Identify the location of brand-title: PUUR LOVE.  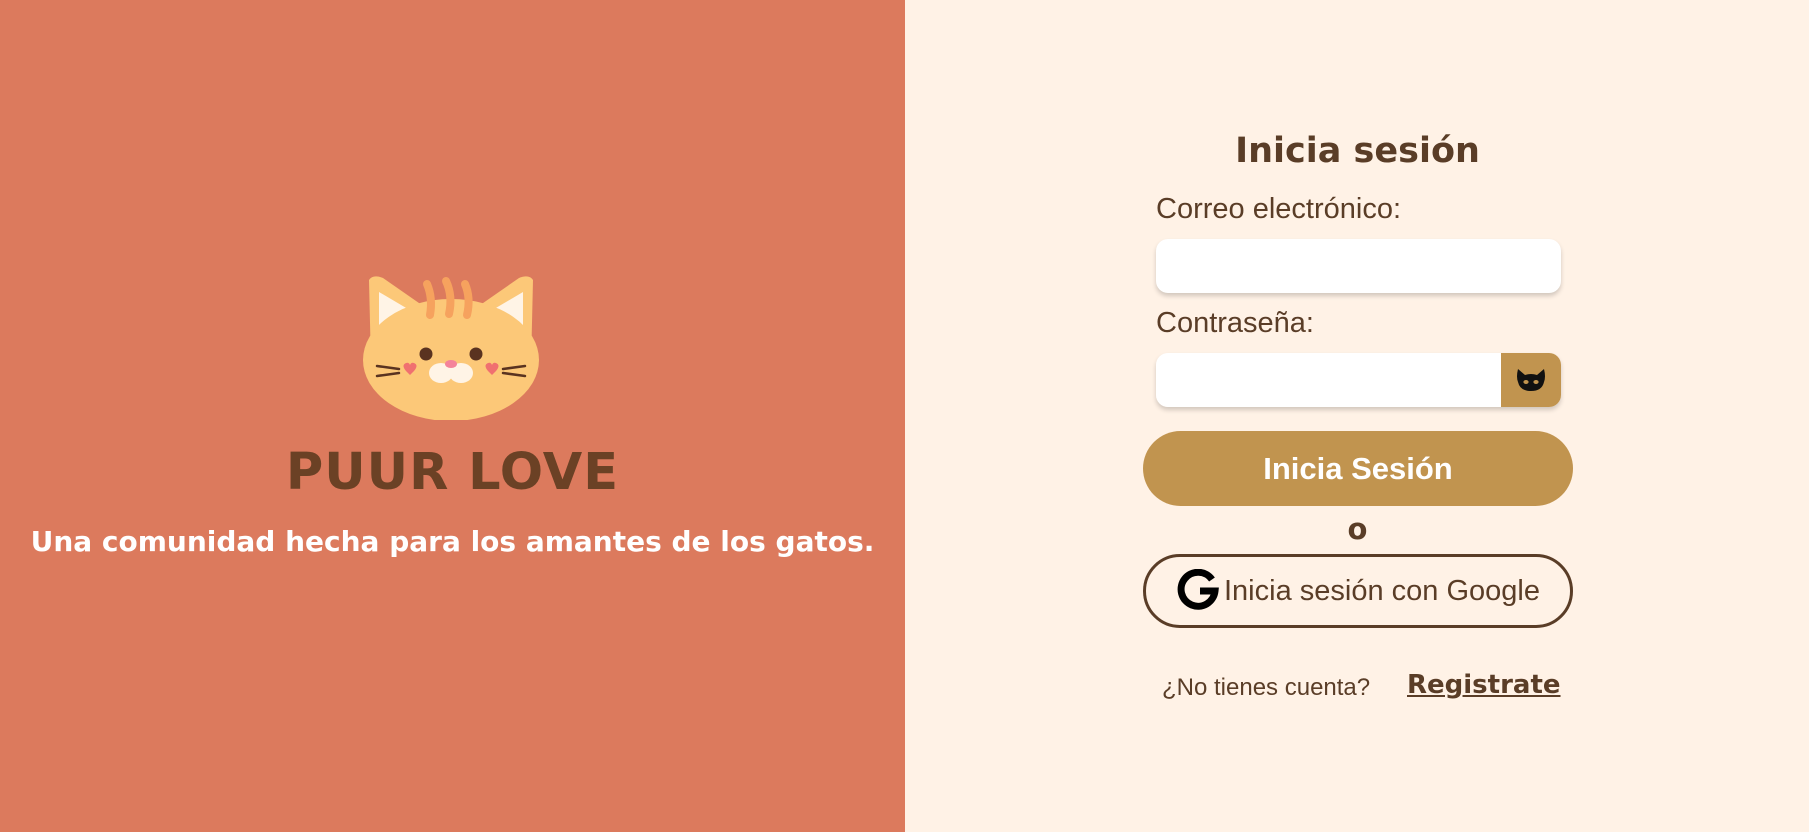
(452, 472).